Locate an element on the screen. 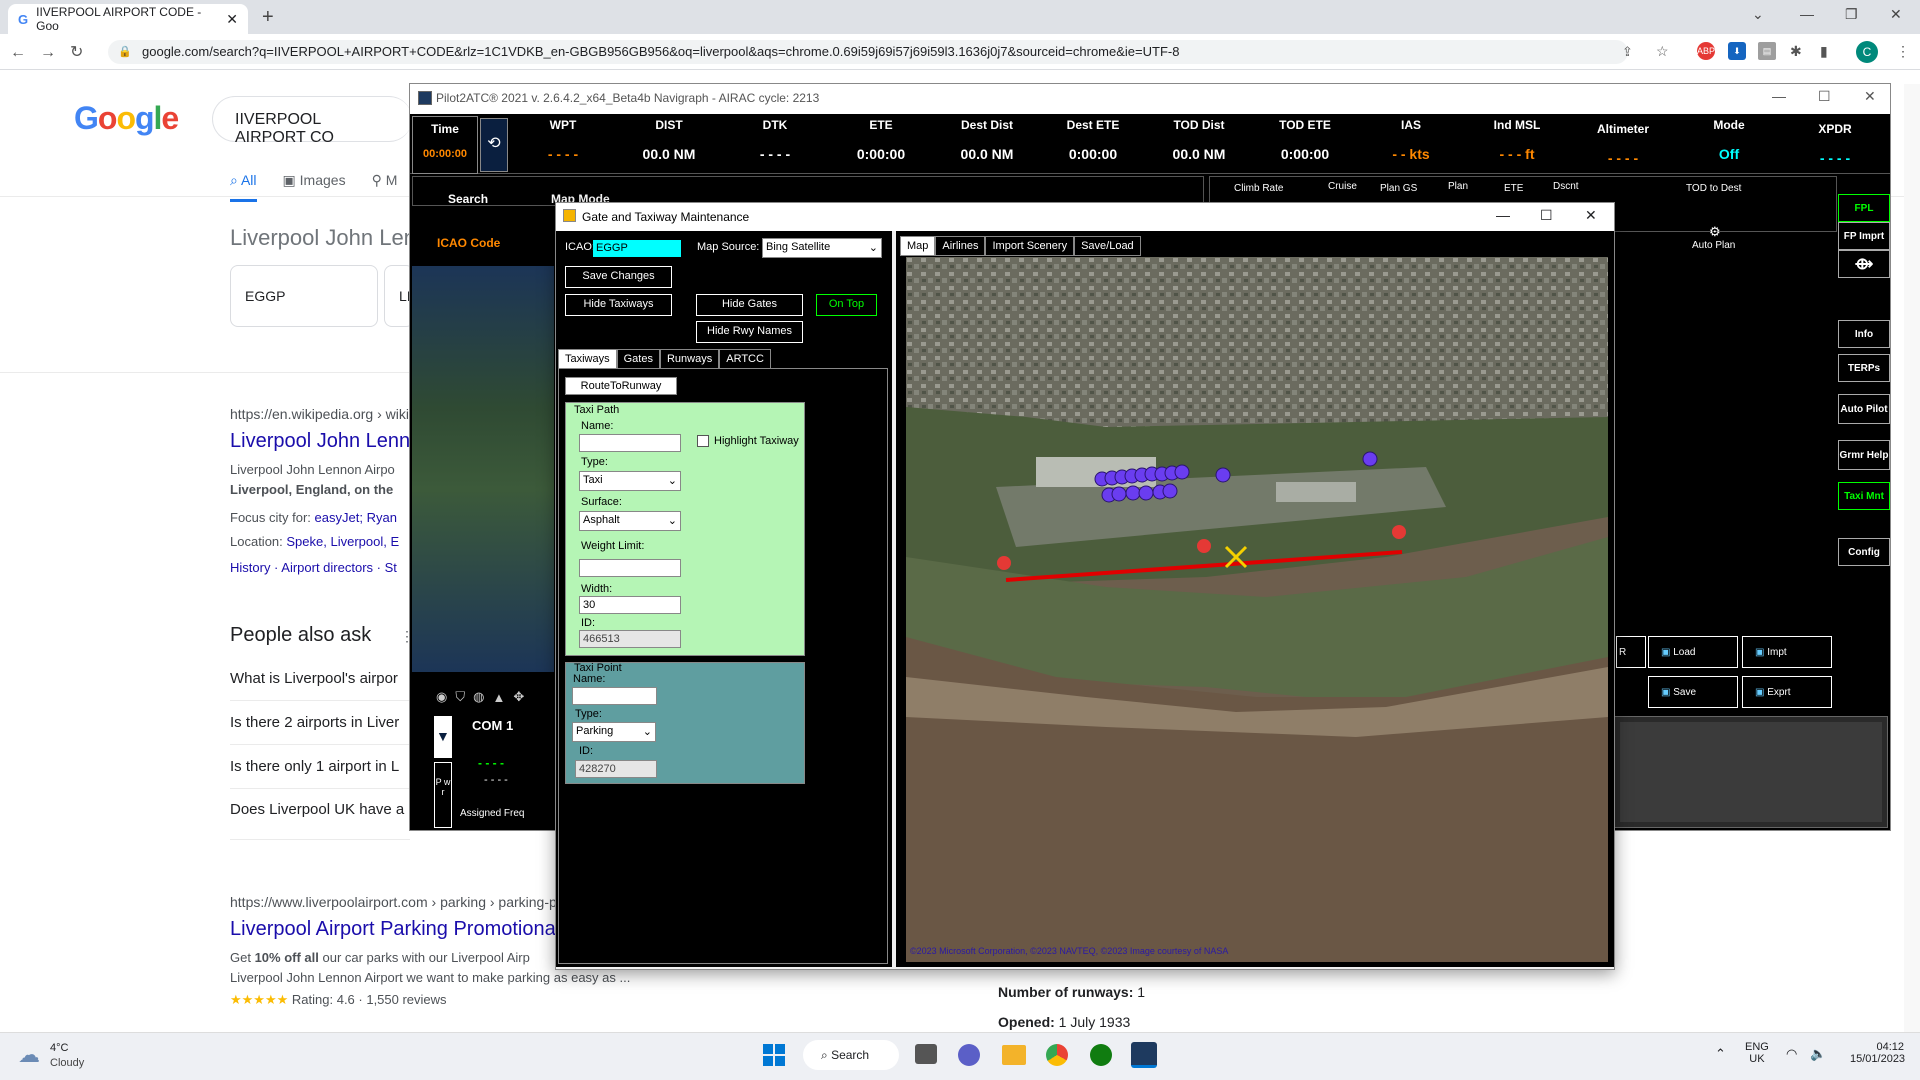  tab-gates: Gates is located at coordinates (638, 359).